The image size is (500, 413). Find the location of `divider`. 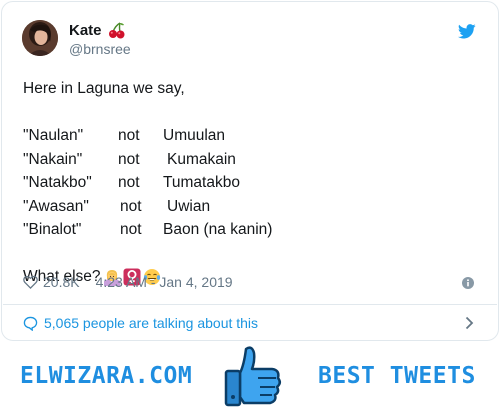

divider is located at coordinates (250, 304).